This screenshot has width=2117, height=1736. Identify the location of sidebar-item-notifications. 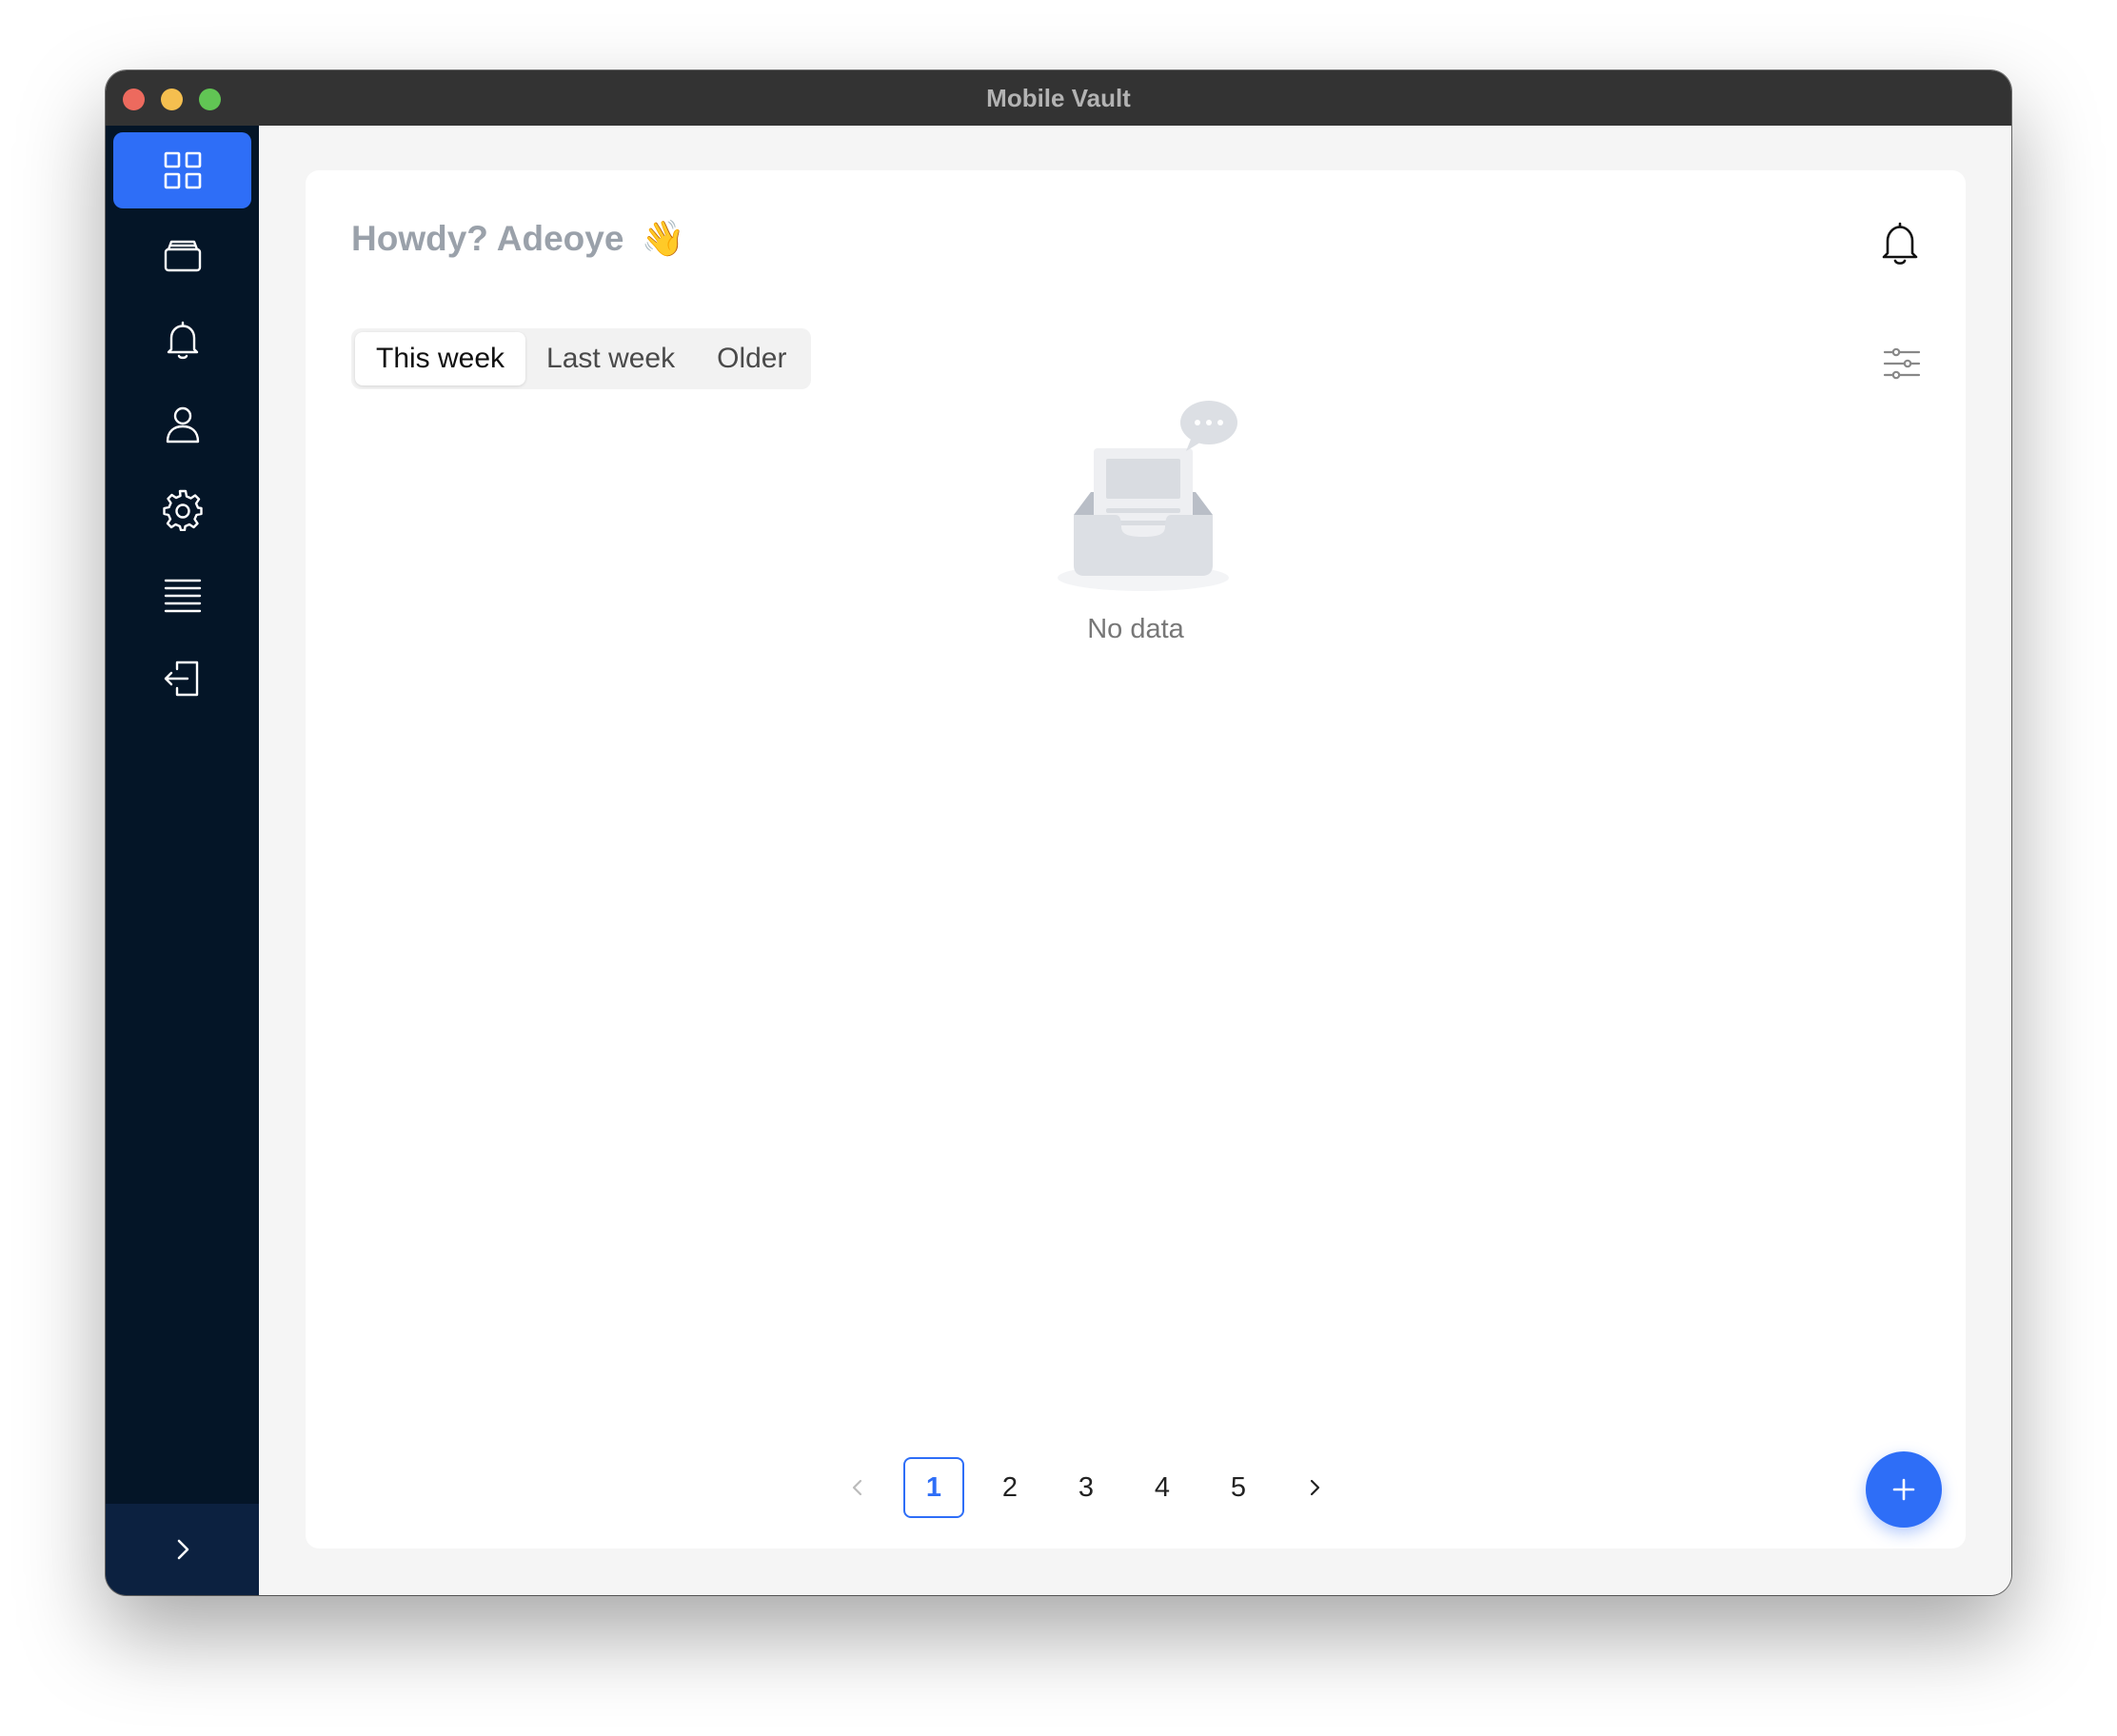
(182, 340).